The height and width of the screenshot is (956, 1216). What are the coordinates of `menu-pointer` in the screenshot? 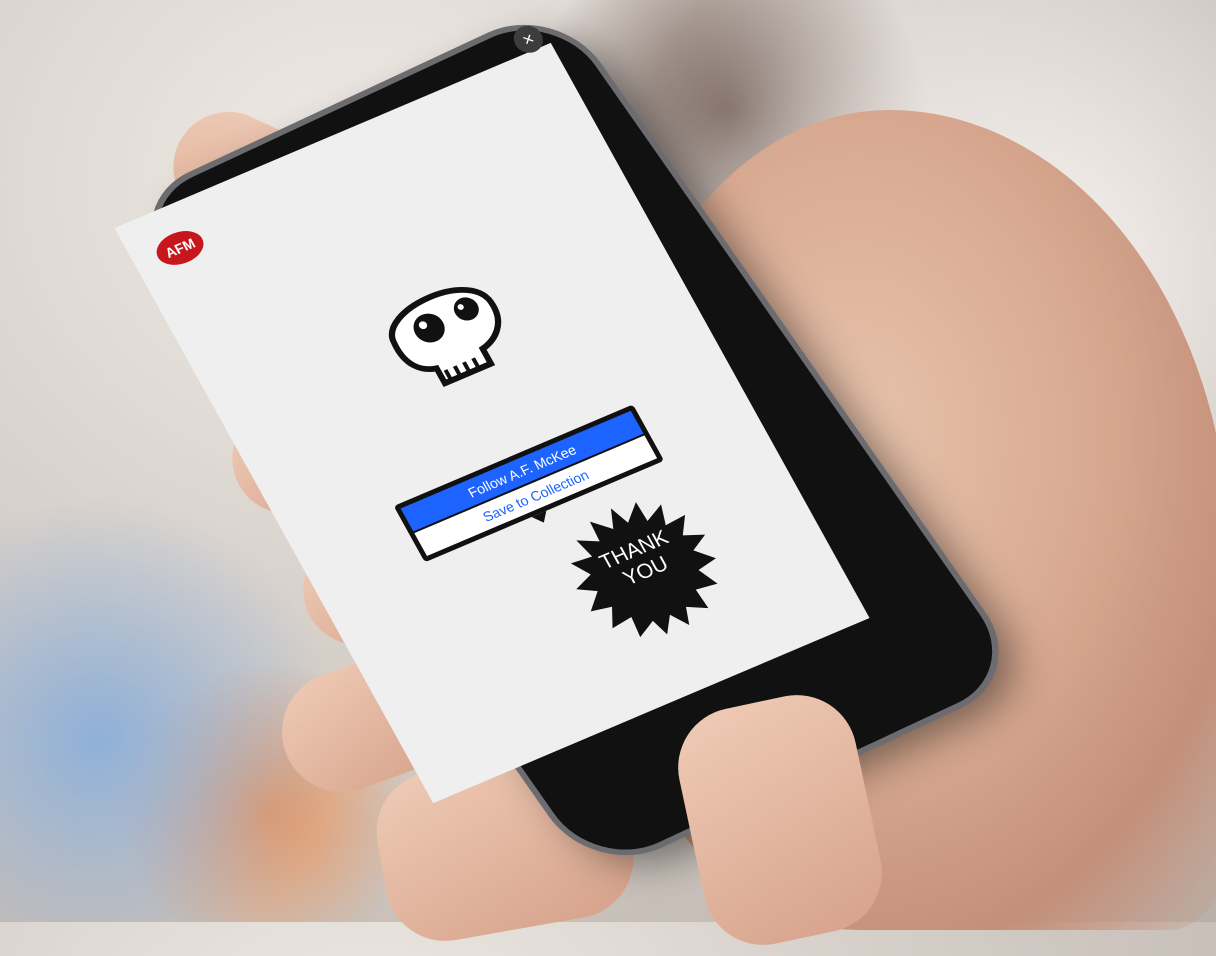 It's located at (541, 518).